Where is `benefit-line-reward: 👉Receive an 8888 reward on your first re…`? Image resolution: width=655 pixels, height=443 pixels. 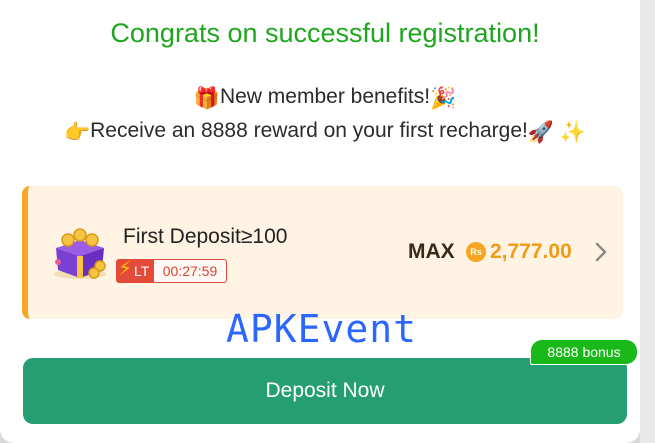 benefit-line-reward: 👉Receive an 8888 reward on your first re… is located at coordinates (325, 132).